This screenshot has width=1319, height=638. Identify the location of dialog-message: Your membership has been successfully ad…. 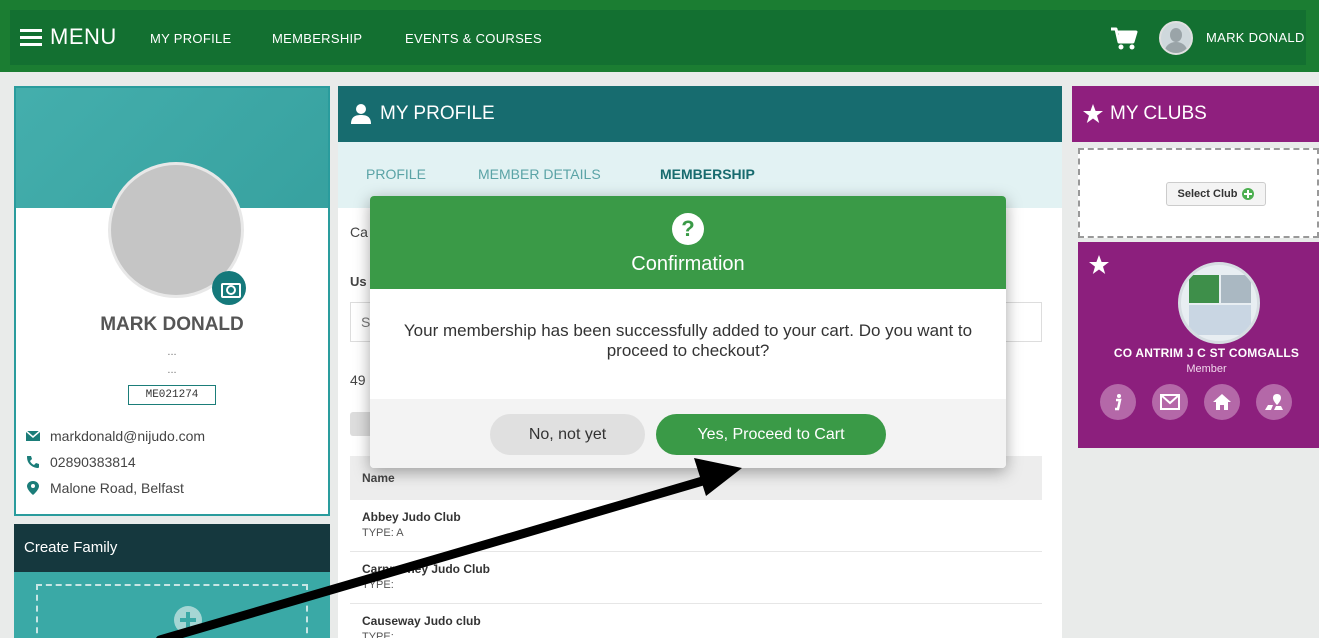
(688, 340).